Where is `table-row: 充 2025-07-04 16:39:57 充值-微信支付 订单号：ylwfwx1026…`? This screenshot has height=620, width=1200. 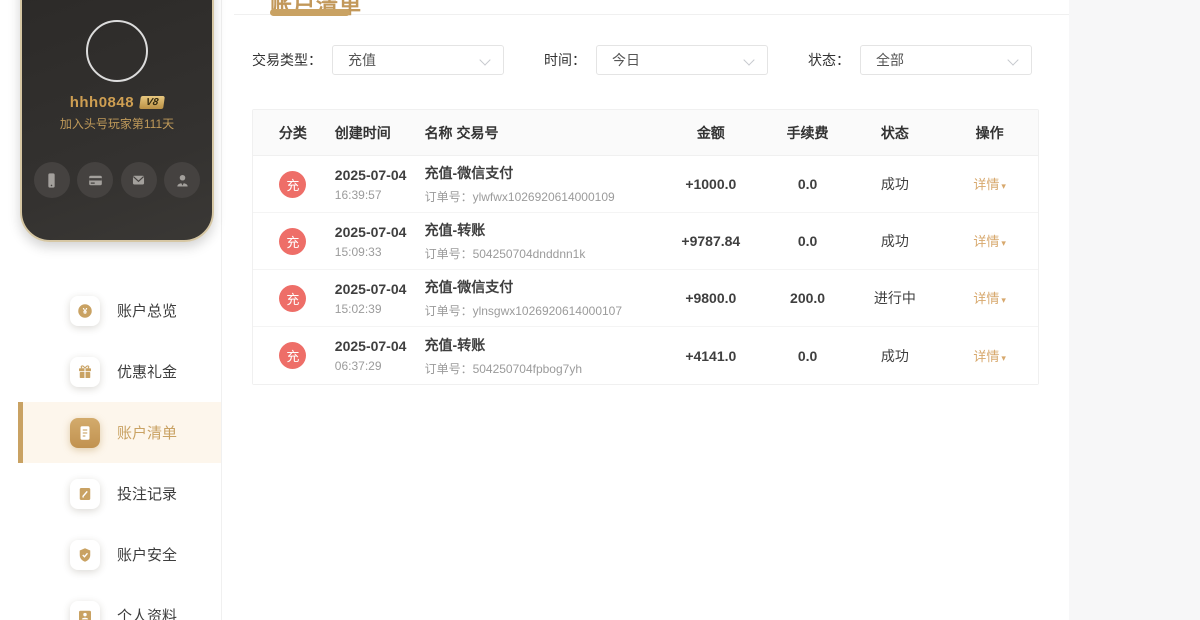
table-row: 充 2025-07-04 16:39:57 充值-微信支付 订单号：ylwfwx1026… is located at coordinates (645, 184).